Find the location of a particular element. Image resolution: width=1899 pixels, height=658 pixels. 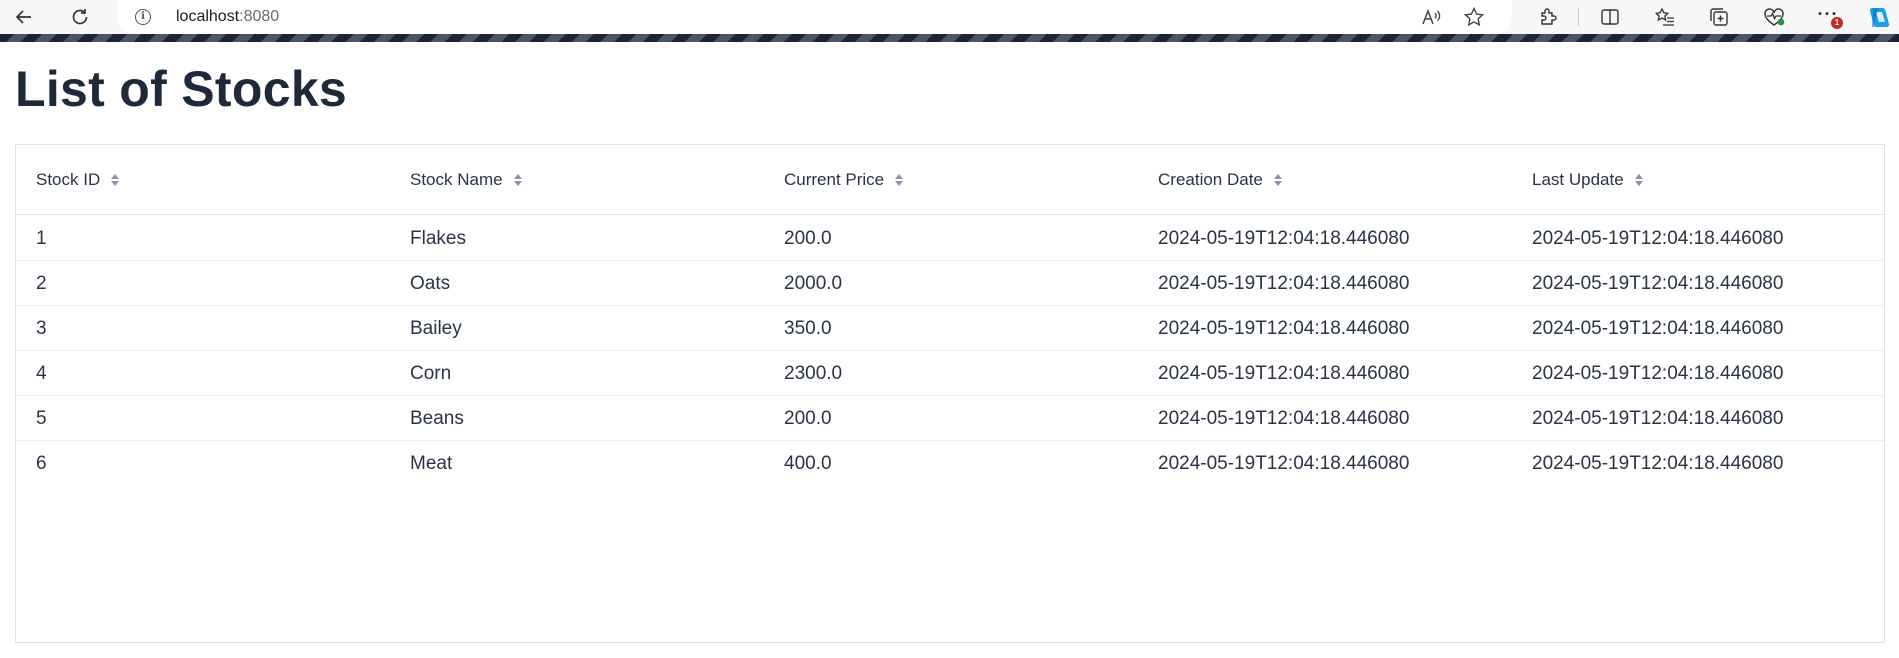

browser-essentials-button is located at coordinates (1774, 17).